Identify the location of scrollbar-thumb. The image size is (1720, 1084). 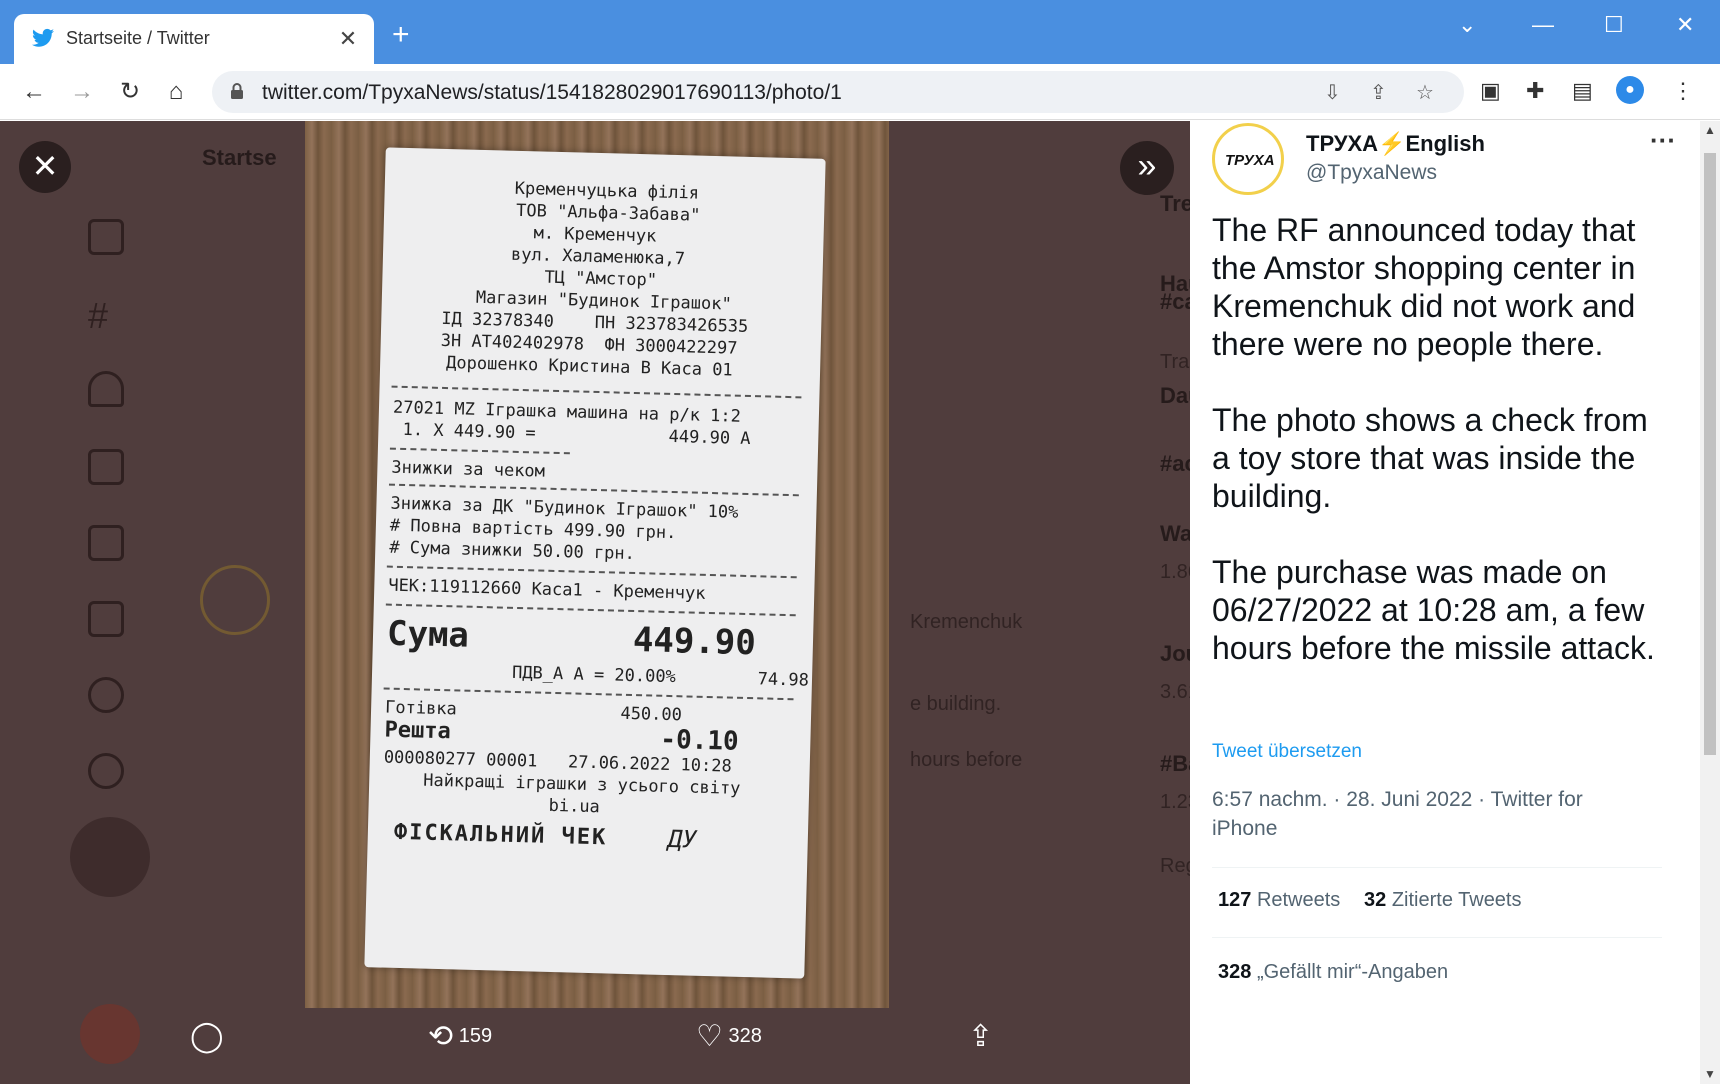
(1710, 454).